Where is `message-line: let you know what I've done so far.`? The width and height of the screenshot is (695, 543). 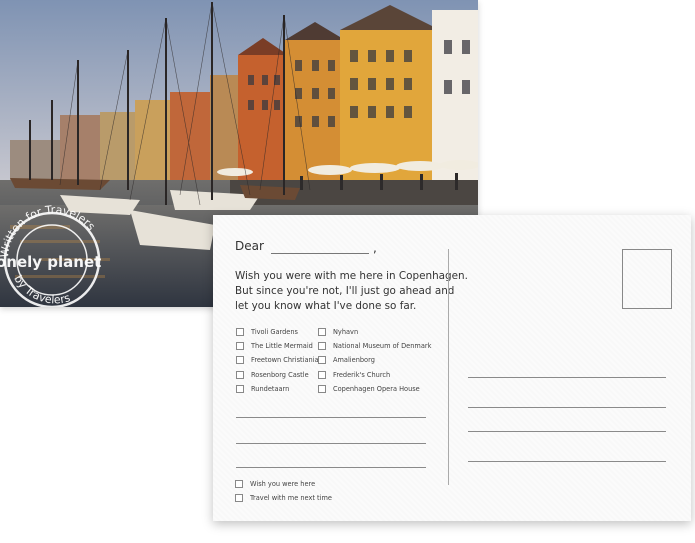
message-line: let you know what I've done so far. is located at coordinates (326, 306).